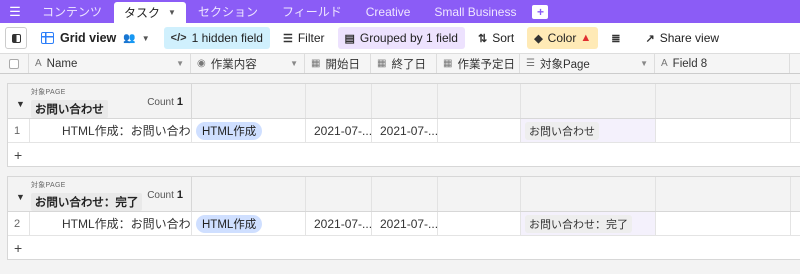 This screenshot has width=800, height=274. What do you see at coordinates (110, 63) in the screenshot?
I see `column-header-name: A Name ▼` at bounding box center [110, 63].